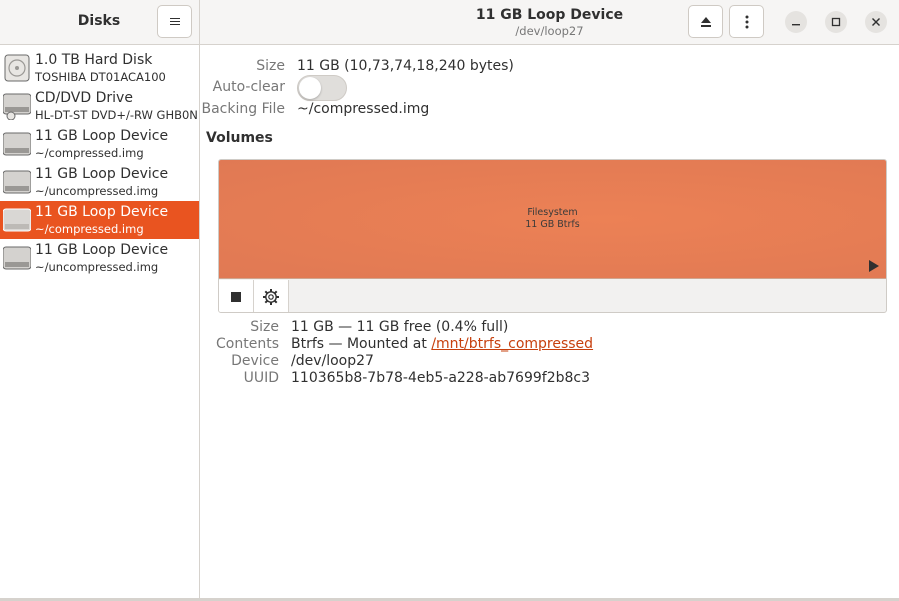 Image resolution: width=899 pixels, height=601 pixels. I want to click on eject-icon, so click(705, 21).